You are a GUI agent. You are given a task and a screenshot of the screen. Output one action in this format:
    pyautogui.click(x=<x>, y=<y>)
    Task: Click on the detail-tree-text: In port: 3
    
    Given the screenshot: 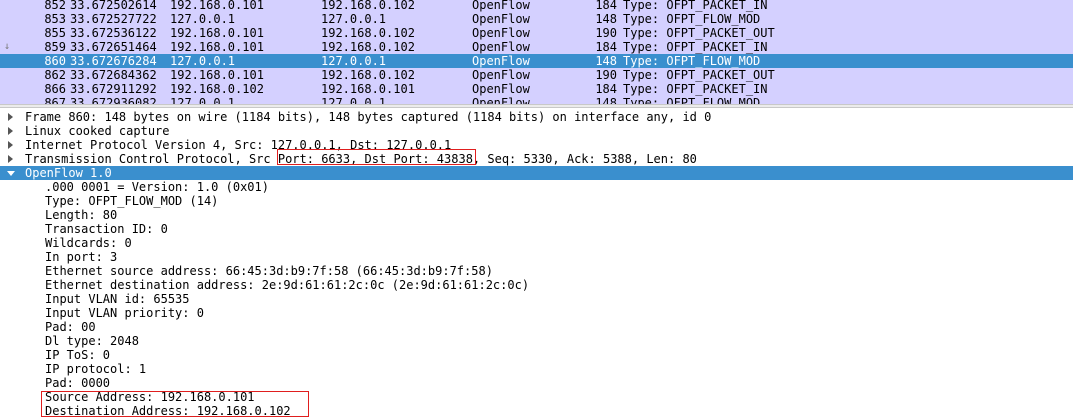 What is the action you would take?
    pyautogui.click(x=81, y=257)
    